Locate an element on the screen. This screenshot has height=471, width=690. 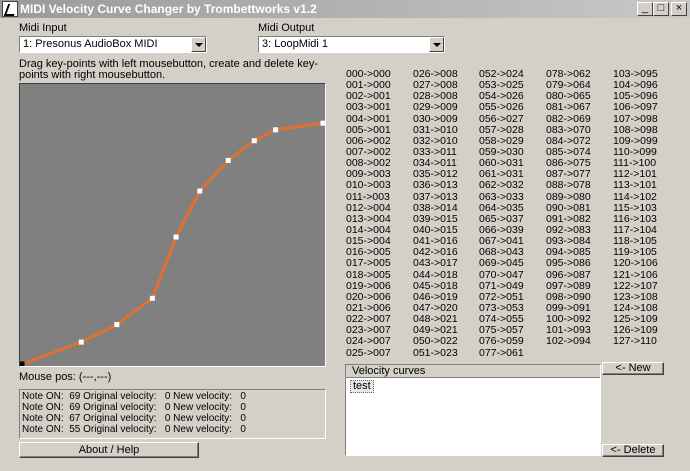
app-icon is located at coordinates (10, 9).